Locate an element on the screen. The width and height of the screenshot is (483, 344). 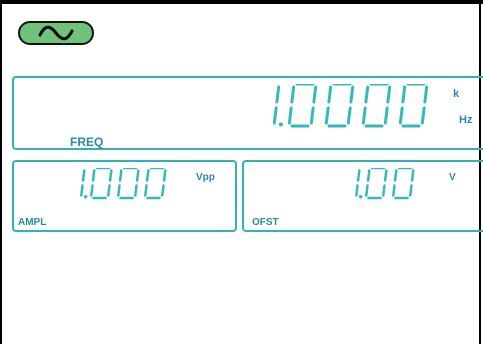
freq-value is located at coordinates (350, 106).